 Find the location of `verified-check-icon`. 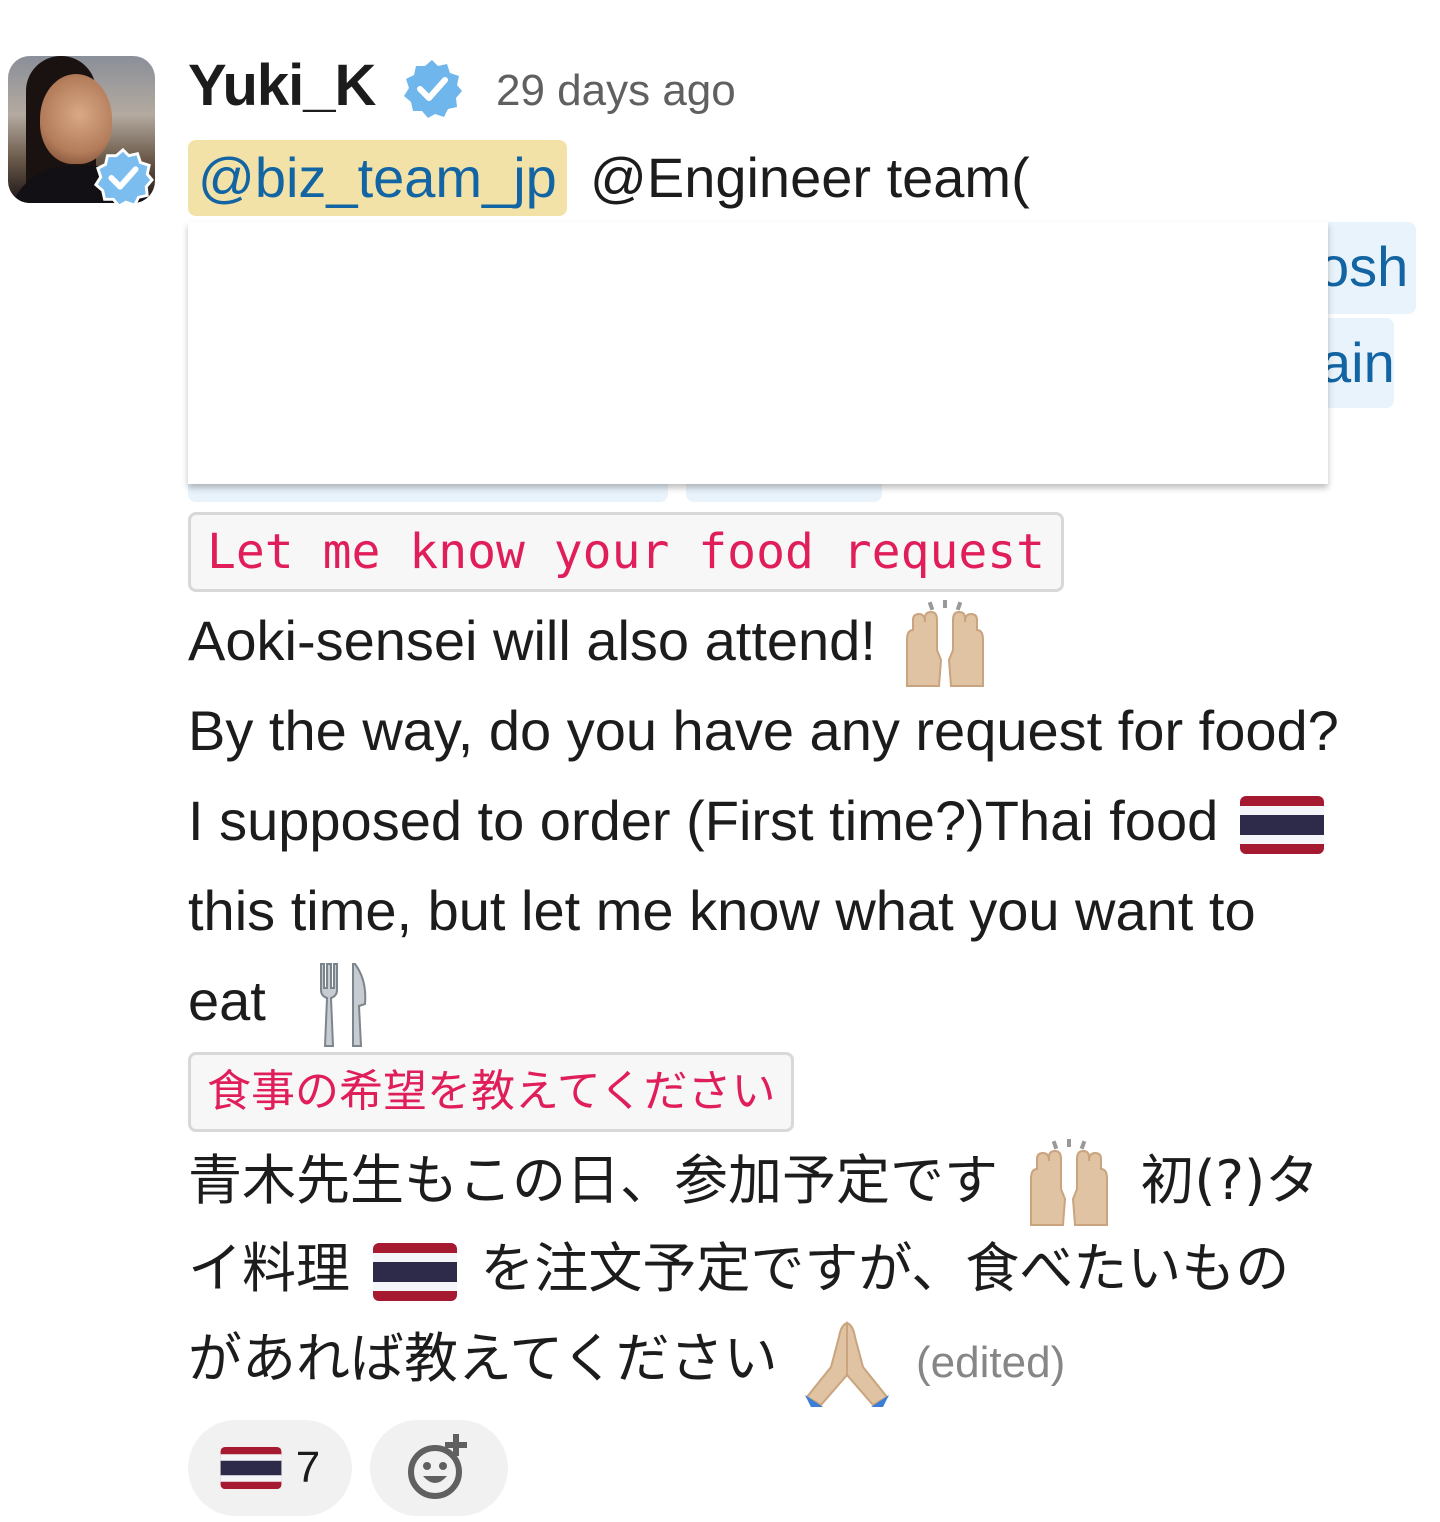

verified-check-icon is located at coordinates (433, 89).